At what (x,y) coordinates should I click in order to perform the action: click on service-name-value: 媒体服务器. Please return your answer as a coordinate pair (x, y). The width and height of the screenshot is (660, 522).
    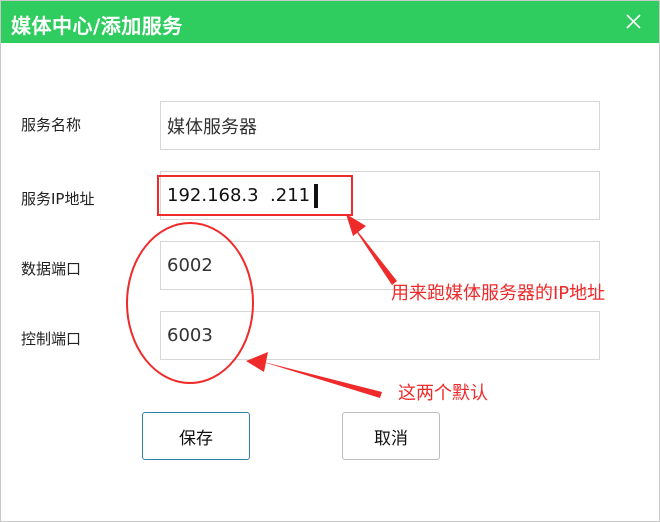
    Looking at the image, I should click on (212, 127).